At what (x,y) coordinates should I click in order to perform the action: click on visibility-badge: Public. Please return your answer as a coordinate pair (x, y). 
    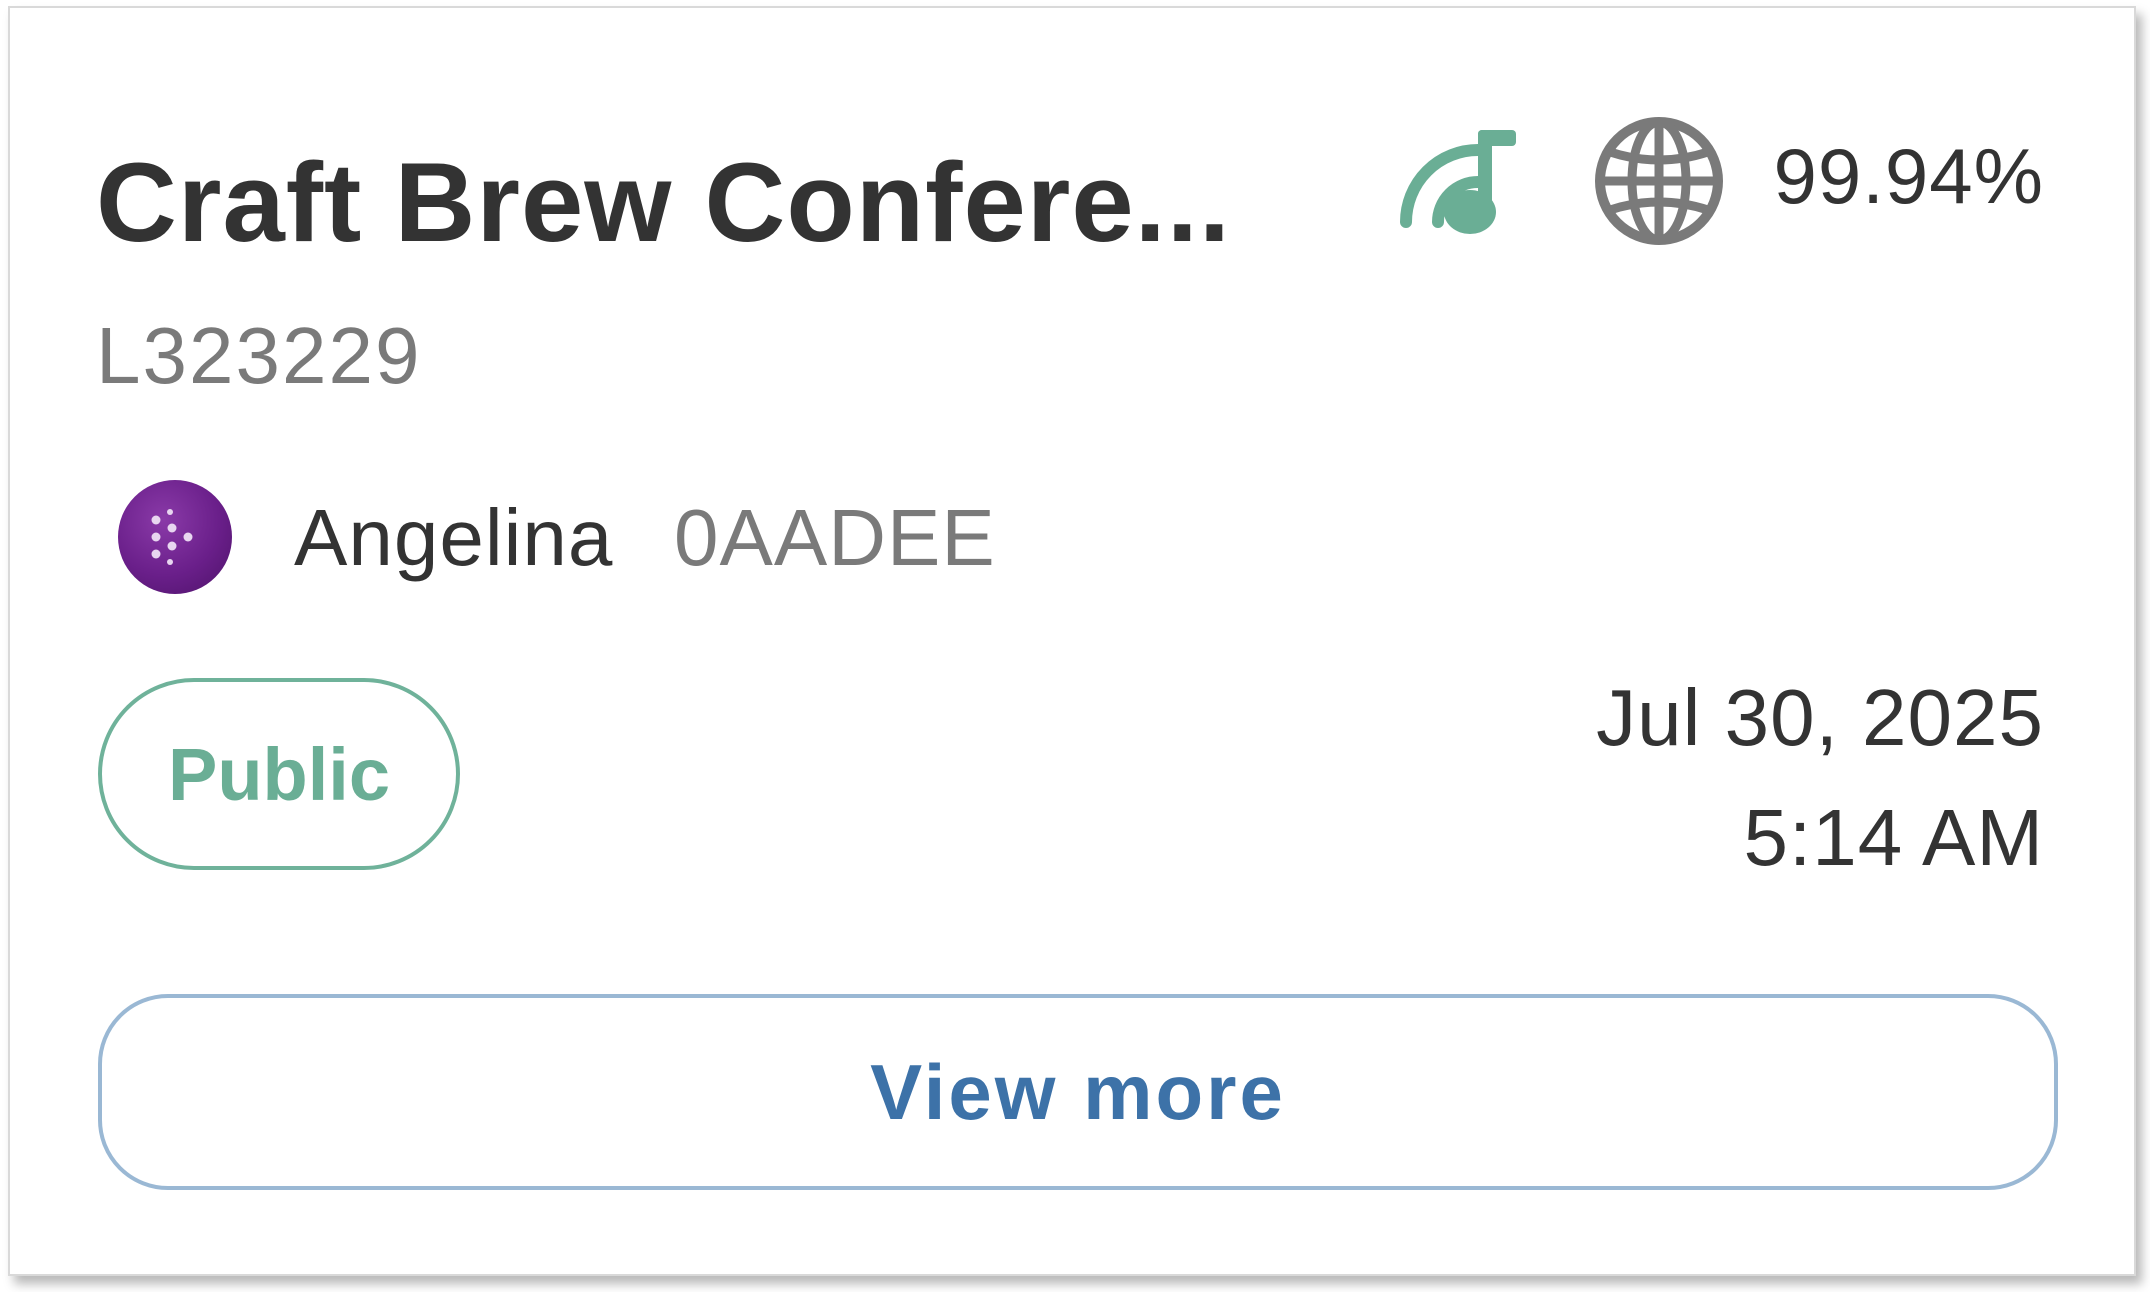
    Looking at the image, I should click on (279, 774).